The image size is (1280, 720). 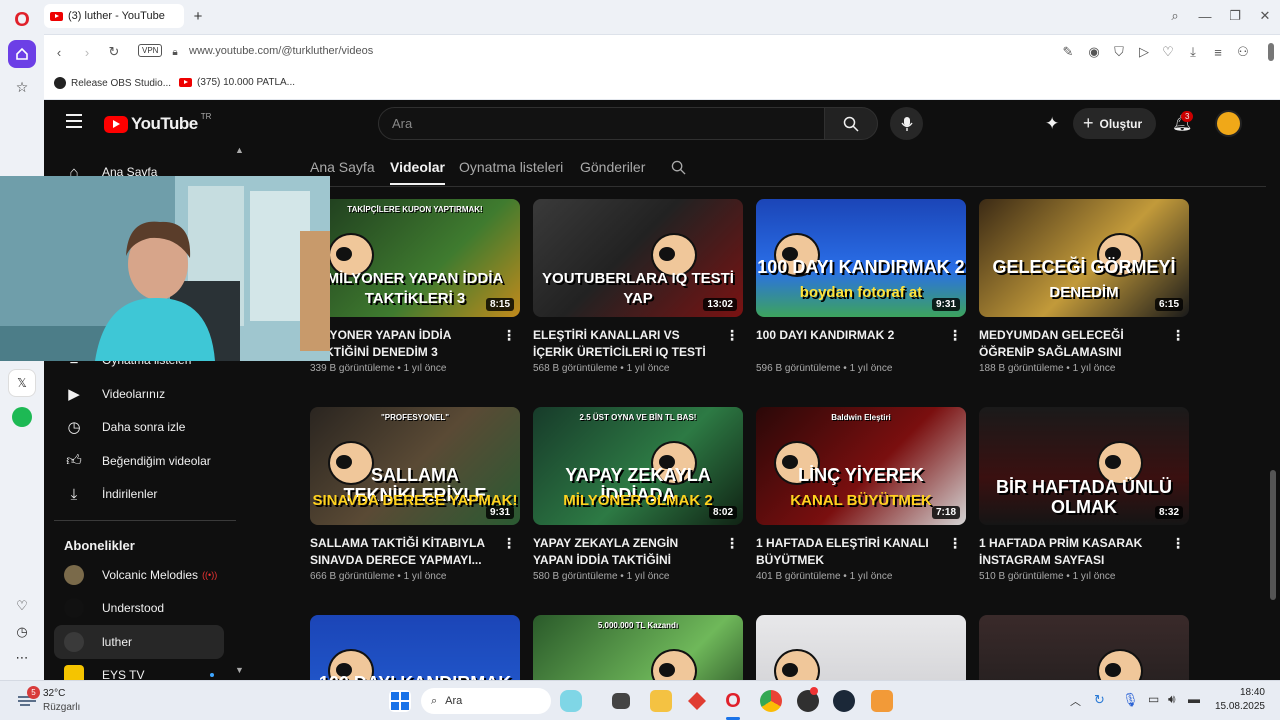 What do you see at coordinates (1193, 52) in the screenshot?
I see `download-icon: ⤓` at bounding box center [1193, 52].